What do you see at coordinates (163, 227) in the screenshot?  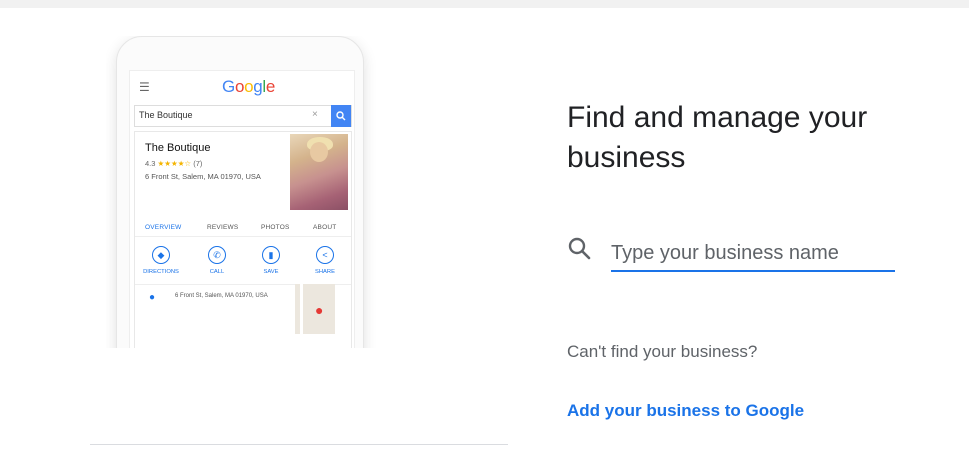 I see `tab-overview: OVERVIEW` at bounding box center [163, 227].